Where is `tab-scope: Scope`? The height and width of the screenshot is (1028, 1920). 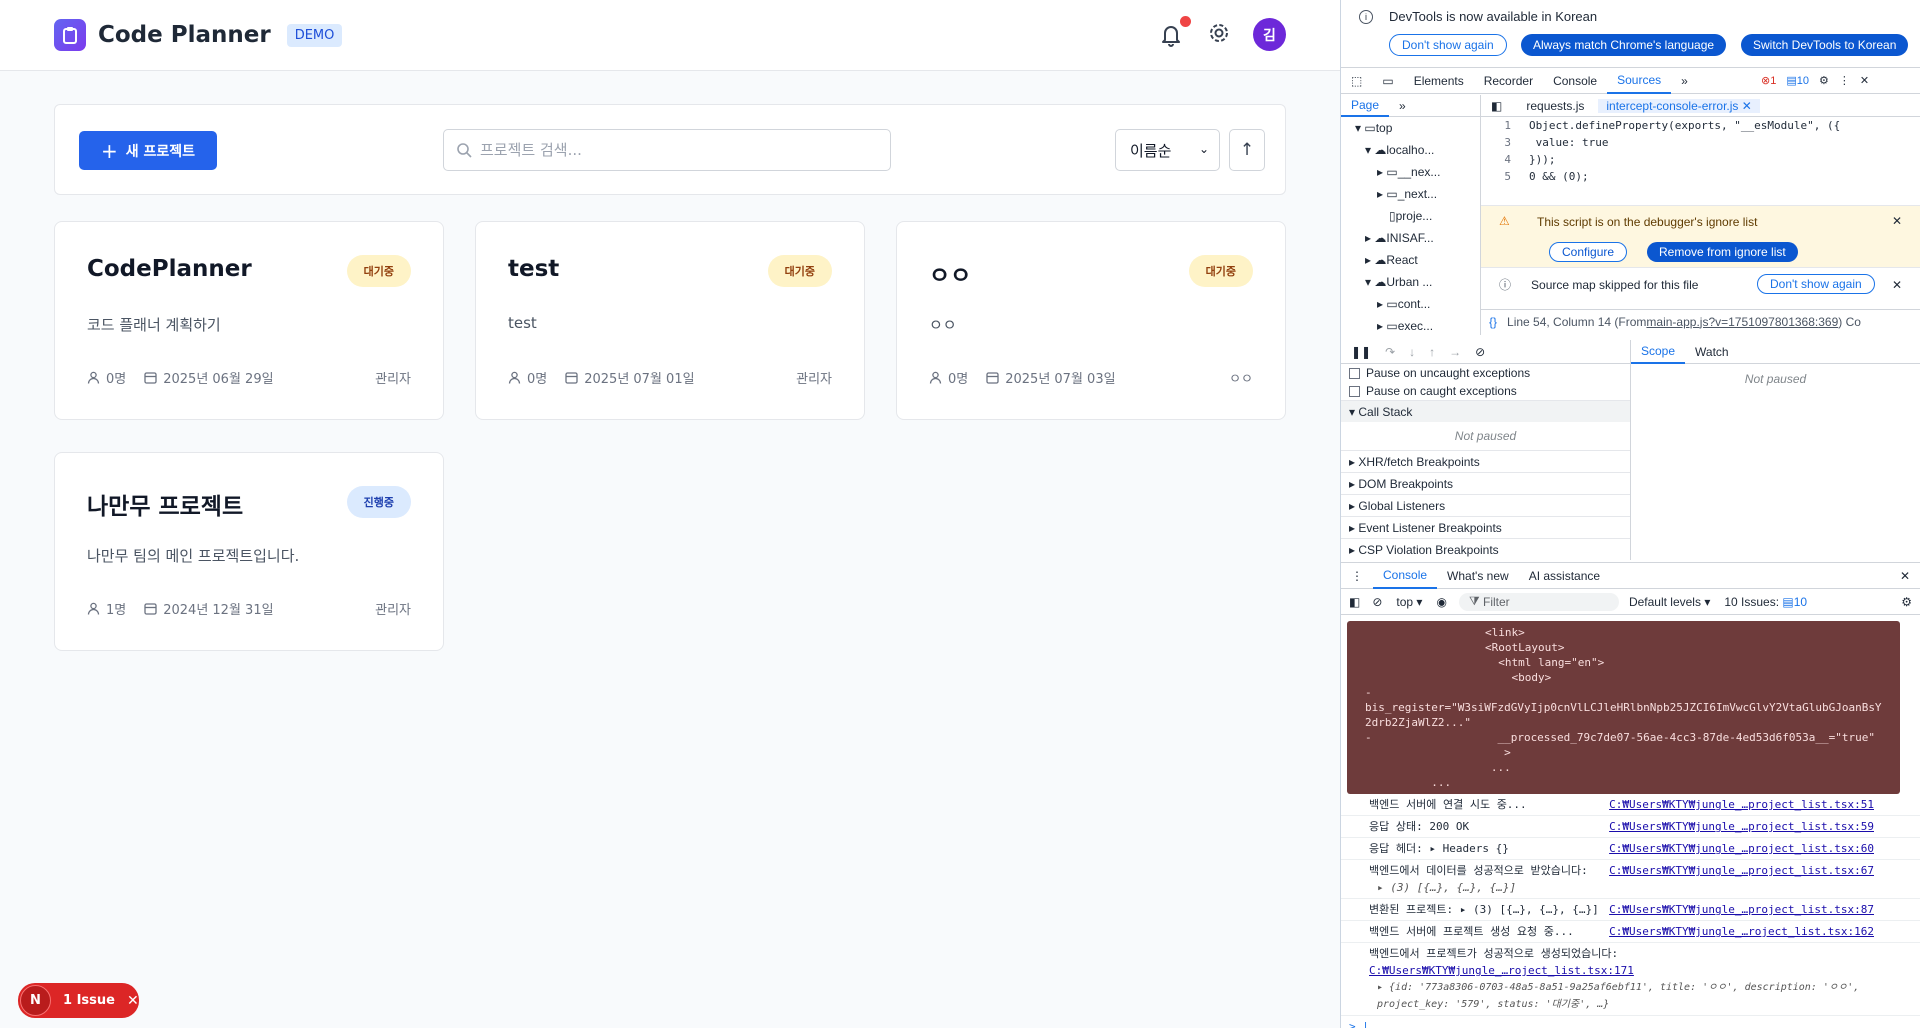 tab-scope: Scope is located at coordinates (1658, 352).